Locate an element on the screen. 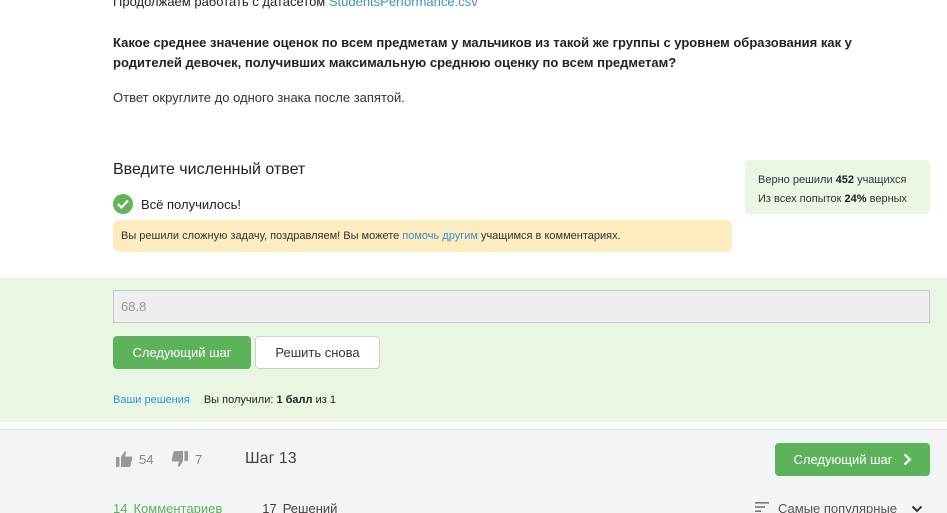 Image resolution: width=947 pixels, height=513 pixels. solved-stat: Верно решили 452 учащихся is located at coordinates (844, 180).